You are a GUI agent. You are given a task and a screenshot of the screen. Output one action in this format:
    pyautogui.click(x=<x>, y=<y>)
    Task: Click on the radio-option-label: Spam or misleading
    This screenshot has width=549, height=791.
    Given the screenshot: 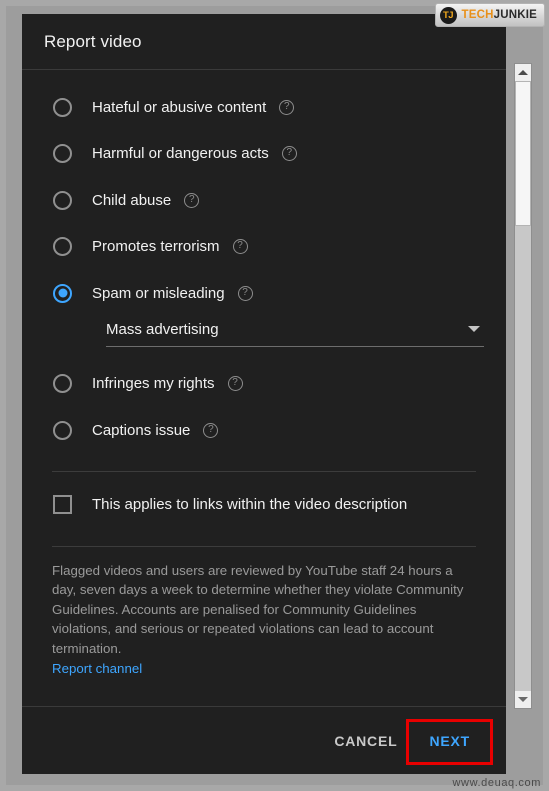 What is the action you would take?
    pyautogui.click(x=158, y=293)
    